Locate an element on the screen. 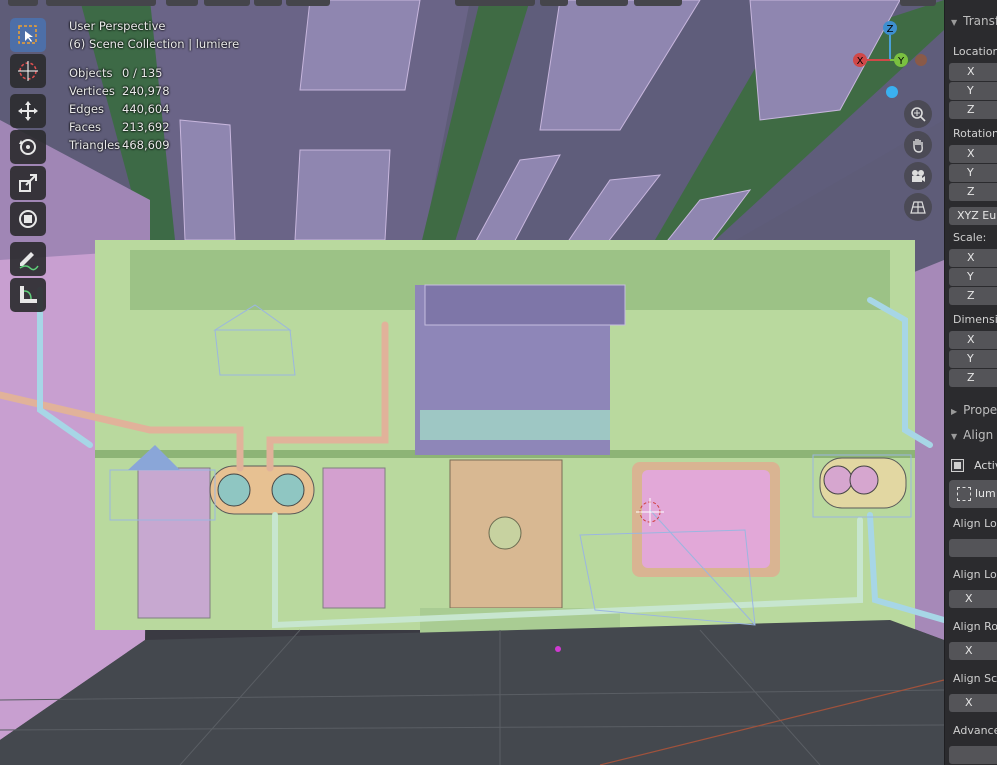 This screenshot has width=997, height=765. ruler-icon is located at coordinates (28, 294).